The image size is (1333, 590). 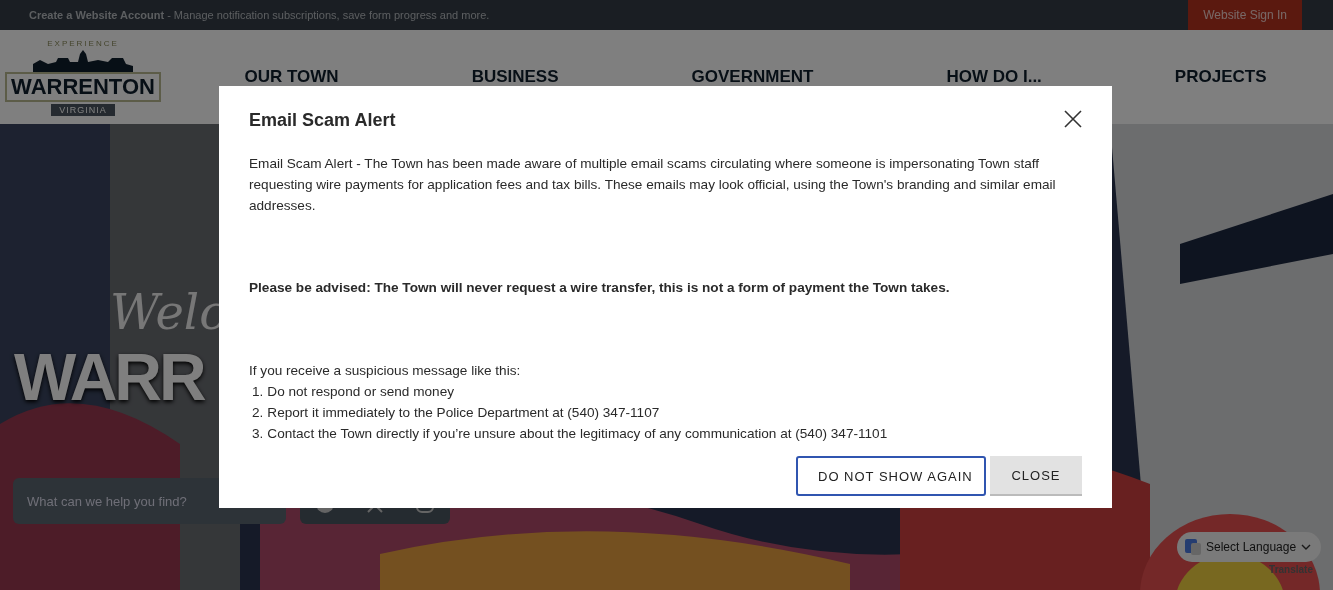 I want to click on step-number: 3., so click(x=258, y=434).